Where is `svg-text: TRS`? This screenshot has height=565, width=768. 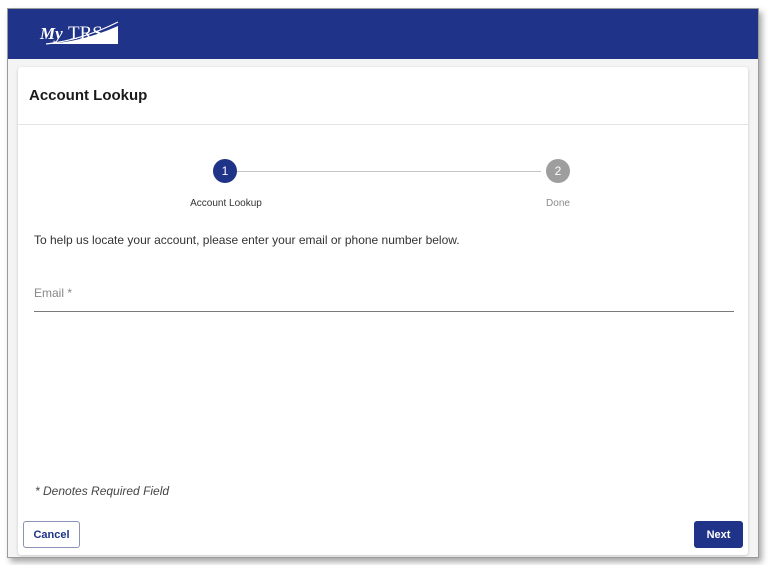 svg-text: TRS is located at coordinates (85, 33).